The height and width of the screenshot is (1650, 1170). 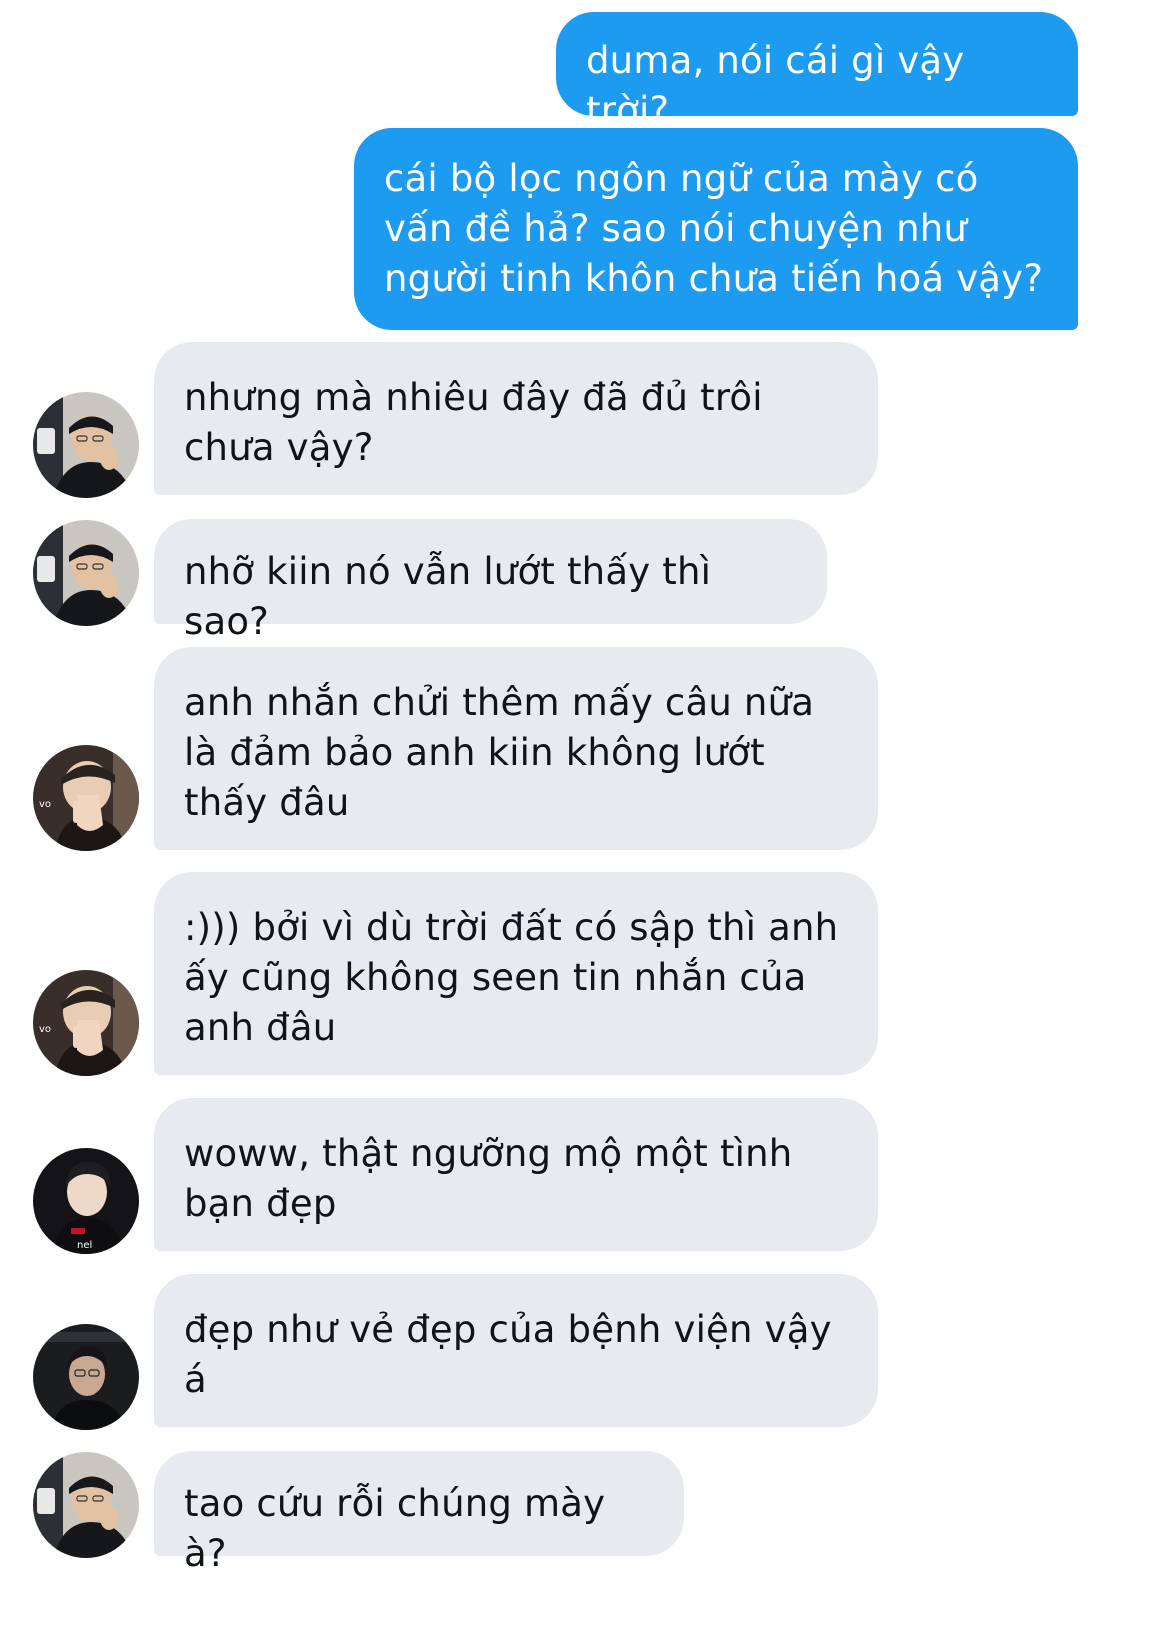 What do you see at coordinates (419, 1513) in the screenshot?
I see `message-bubble-incoming: tao cứu rỗi chúng mày à?` at bounding box center [419, 1513].